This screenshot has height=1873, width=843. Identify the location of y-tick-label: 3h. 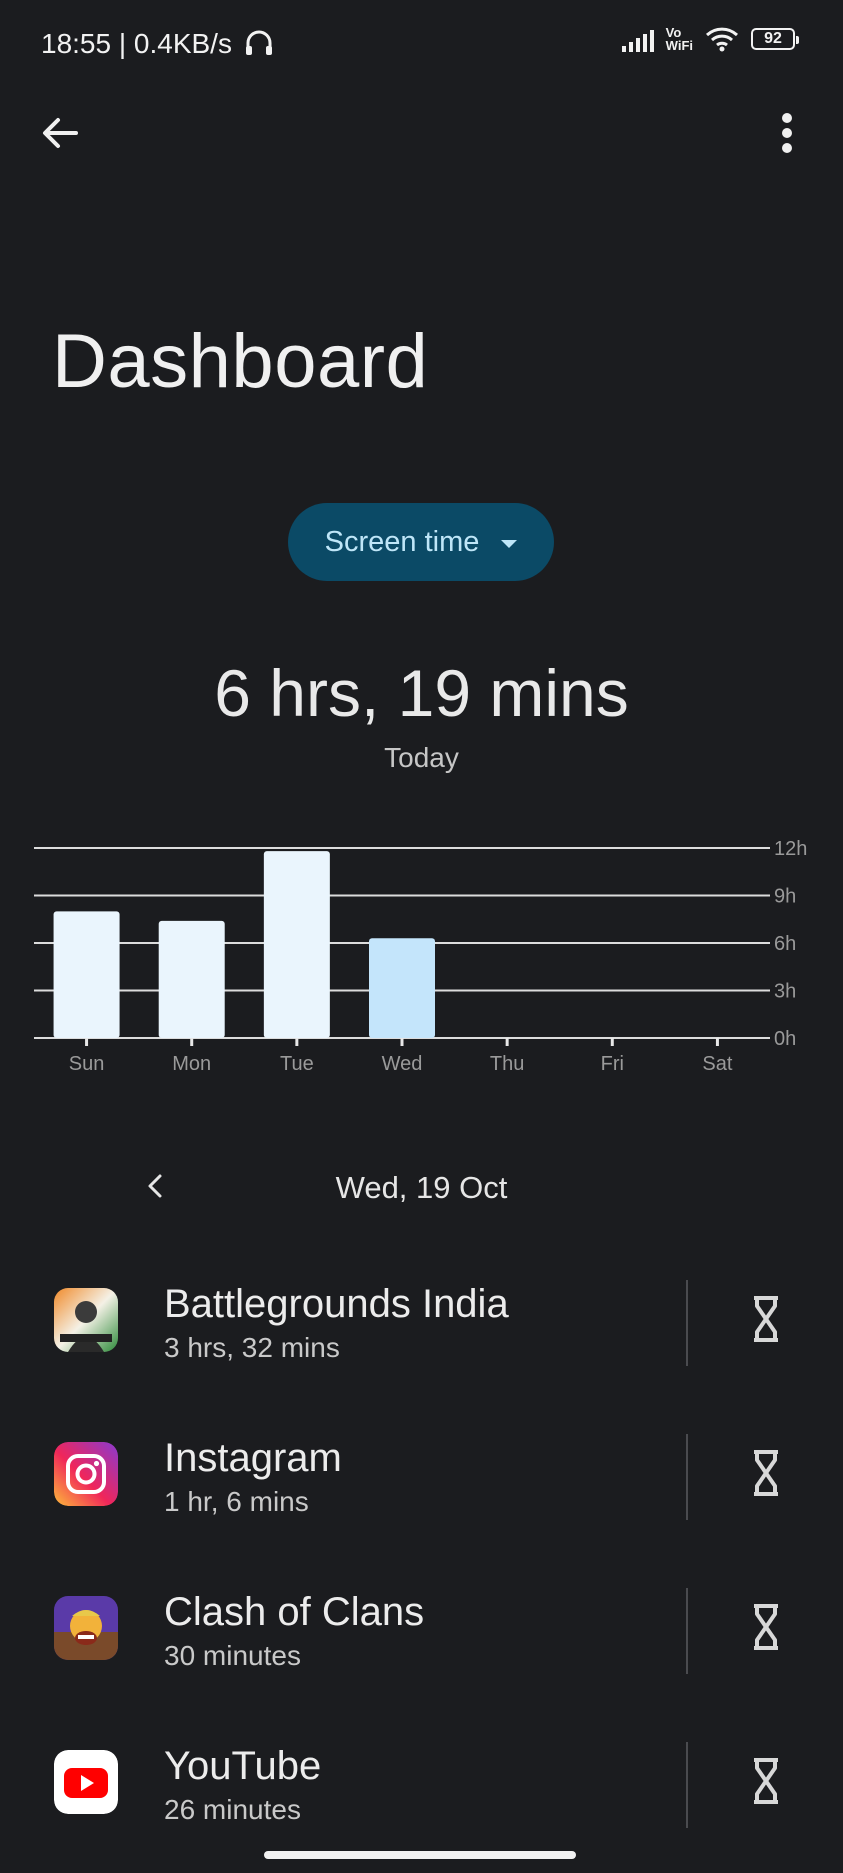
(785, 992).